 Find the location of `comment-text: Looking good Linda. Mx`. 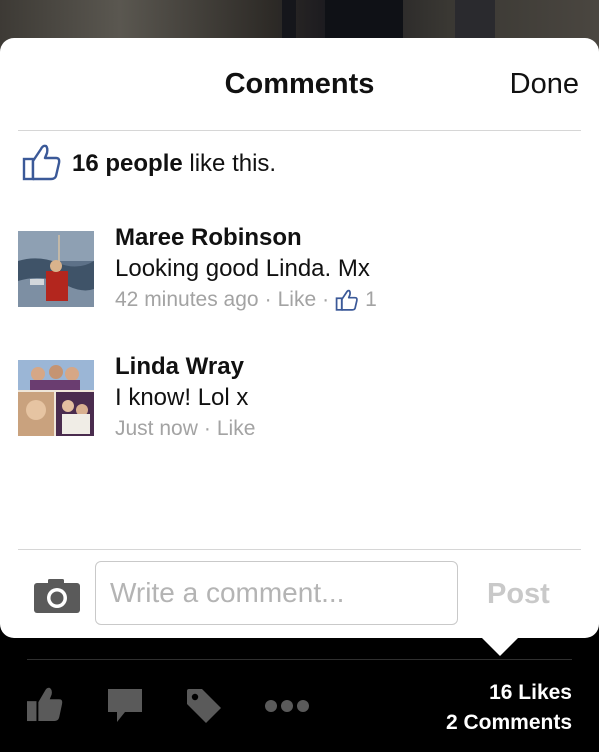

comment-text: Looking good Linda. Mx is located at coordinates (242, 268).